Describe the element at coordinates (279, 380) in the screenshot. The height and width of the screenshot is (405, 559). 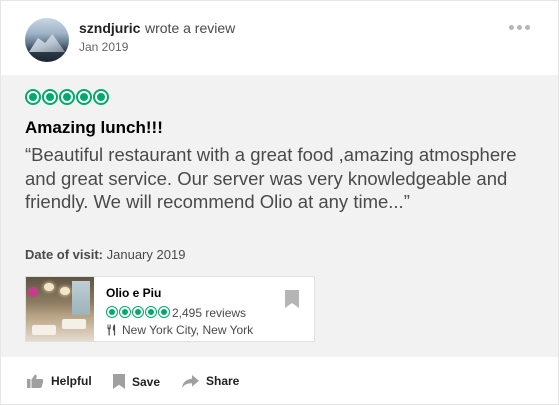
I see `review-actions: Helpful Save Share` at that location.